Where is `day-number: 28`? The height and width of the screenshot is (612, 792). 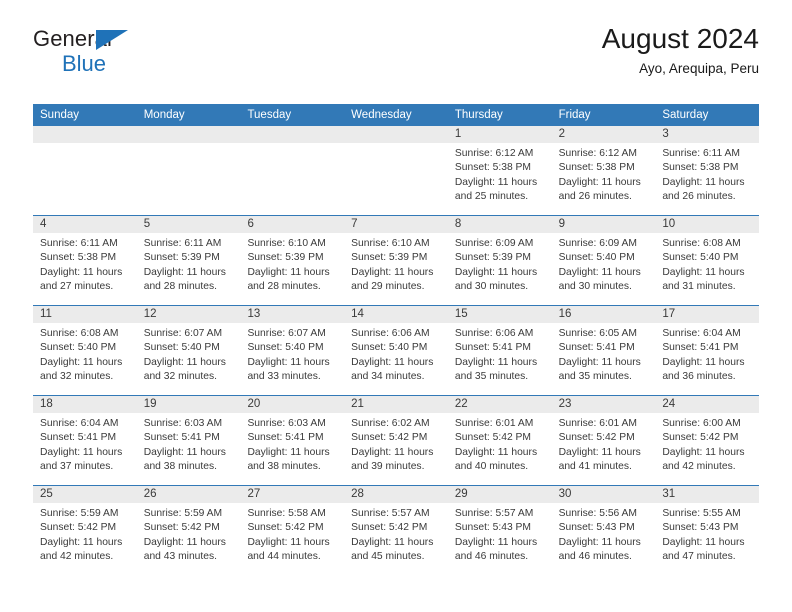
day-number: 28 is located at coordinates (396, 494).